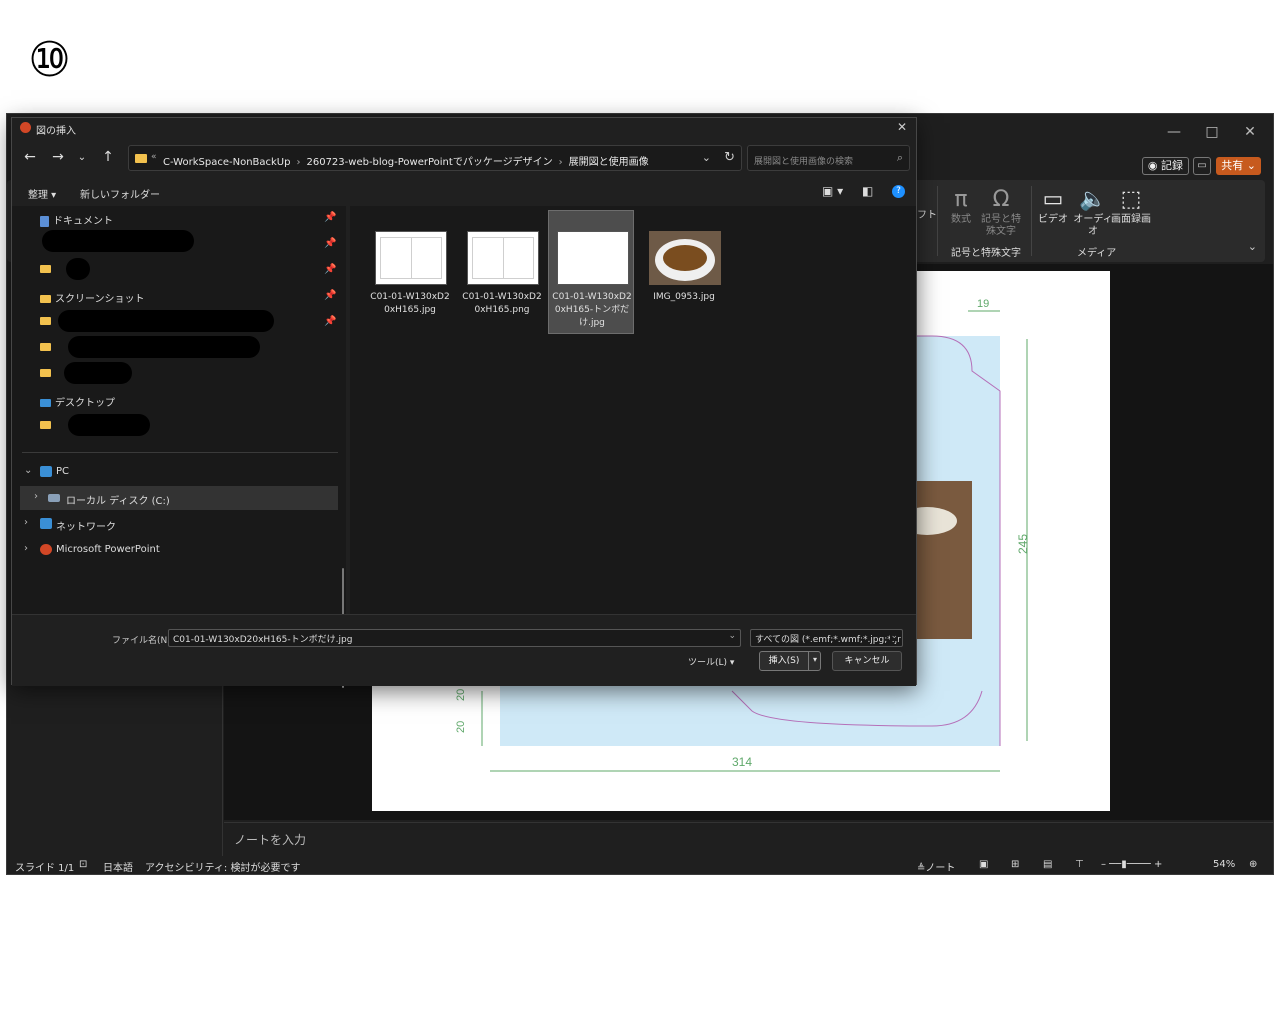  What do you see at coordinates (748, 840) in the screenshot?
I see `notes-pane: ノートを入力` at bounding box center [748, 840].